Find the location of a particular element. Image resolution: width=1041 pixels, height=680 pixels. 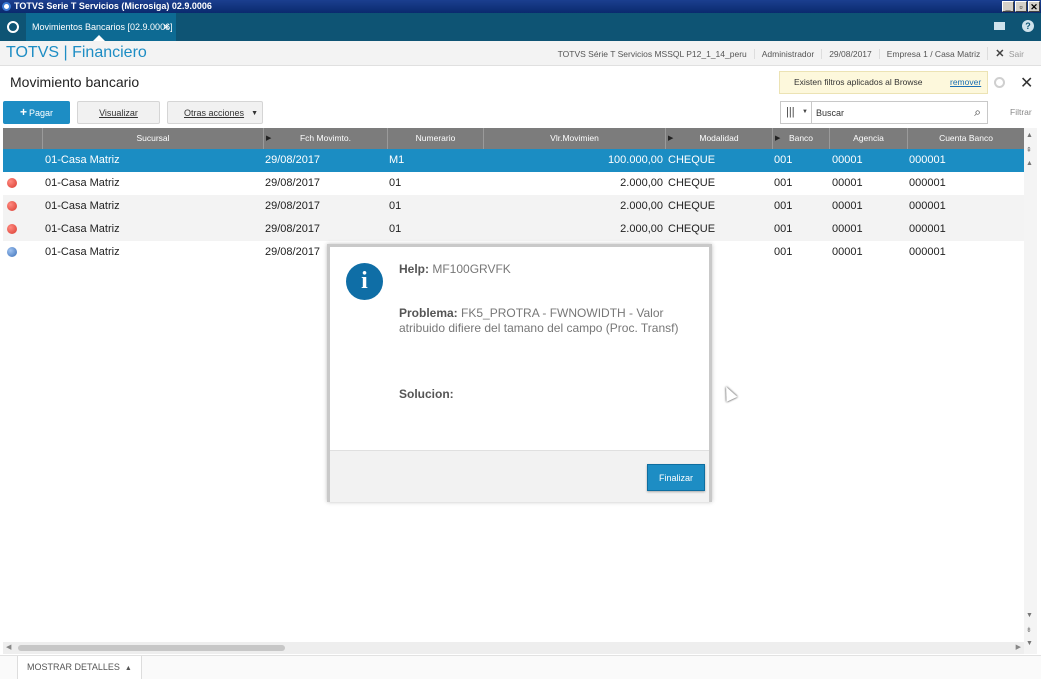

company-label: Empresa 1 / Casa Matriz is located at coordinates (933, 53).